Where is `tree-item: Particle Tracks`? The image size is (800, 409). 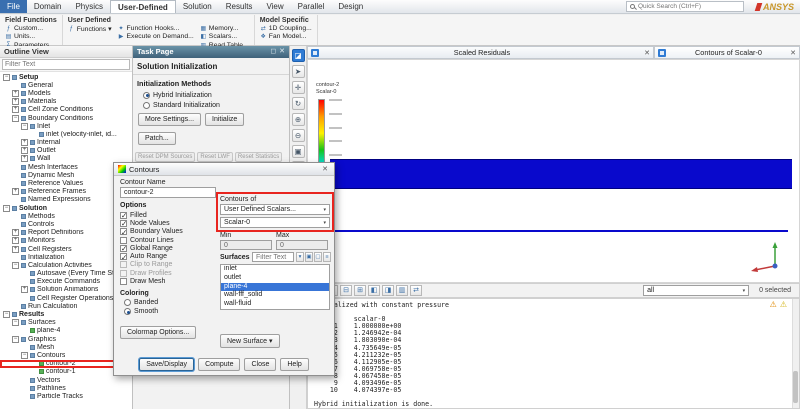 tree-item: Particle Tracks is located at coordinates (66, 396).